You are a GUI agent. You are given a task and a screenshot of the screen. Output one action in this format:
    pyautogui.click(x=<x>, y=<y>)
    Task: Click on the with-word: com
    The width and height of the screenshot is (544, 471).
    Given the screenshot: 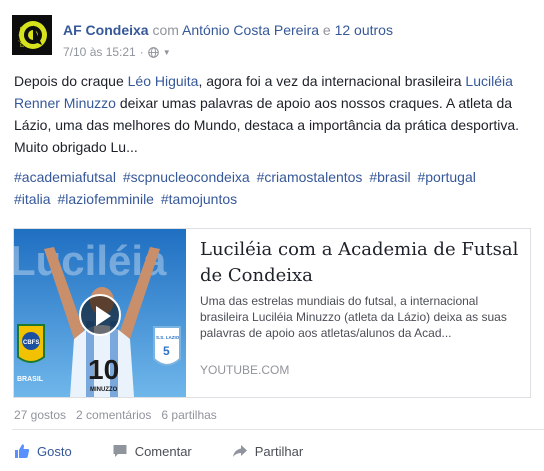 What is the action you would take?
    pyautogui.click(x=165, y=30)
    